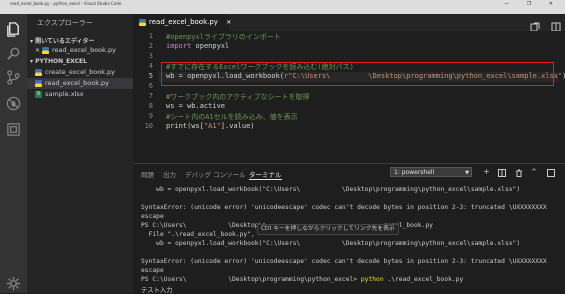 This screenshot has height=294, width=565. I want to click on line-number: 5, so click(150, 76).